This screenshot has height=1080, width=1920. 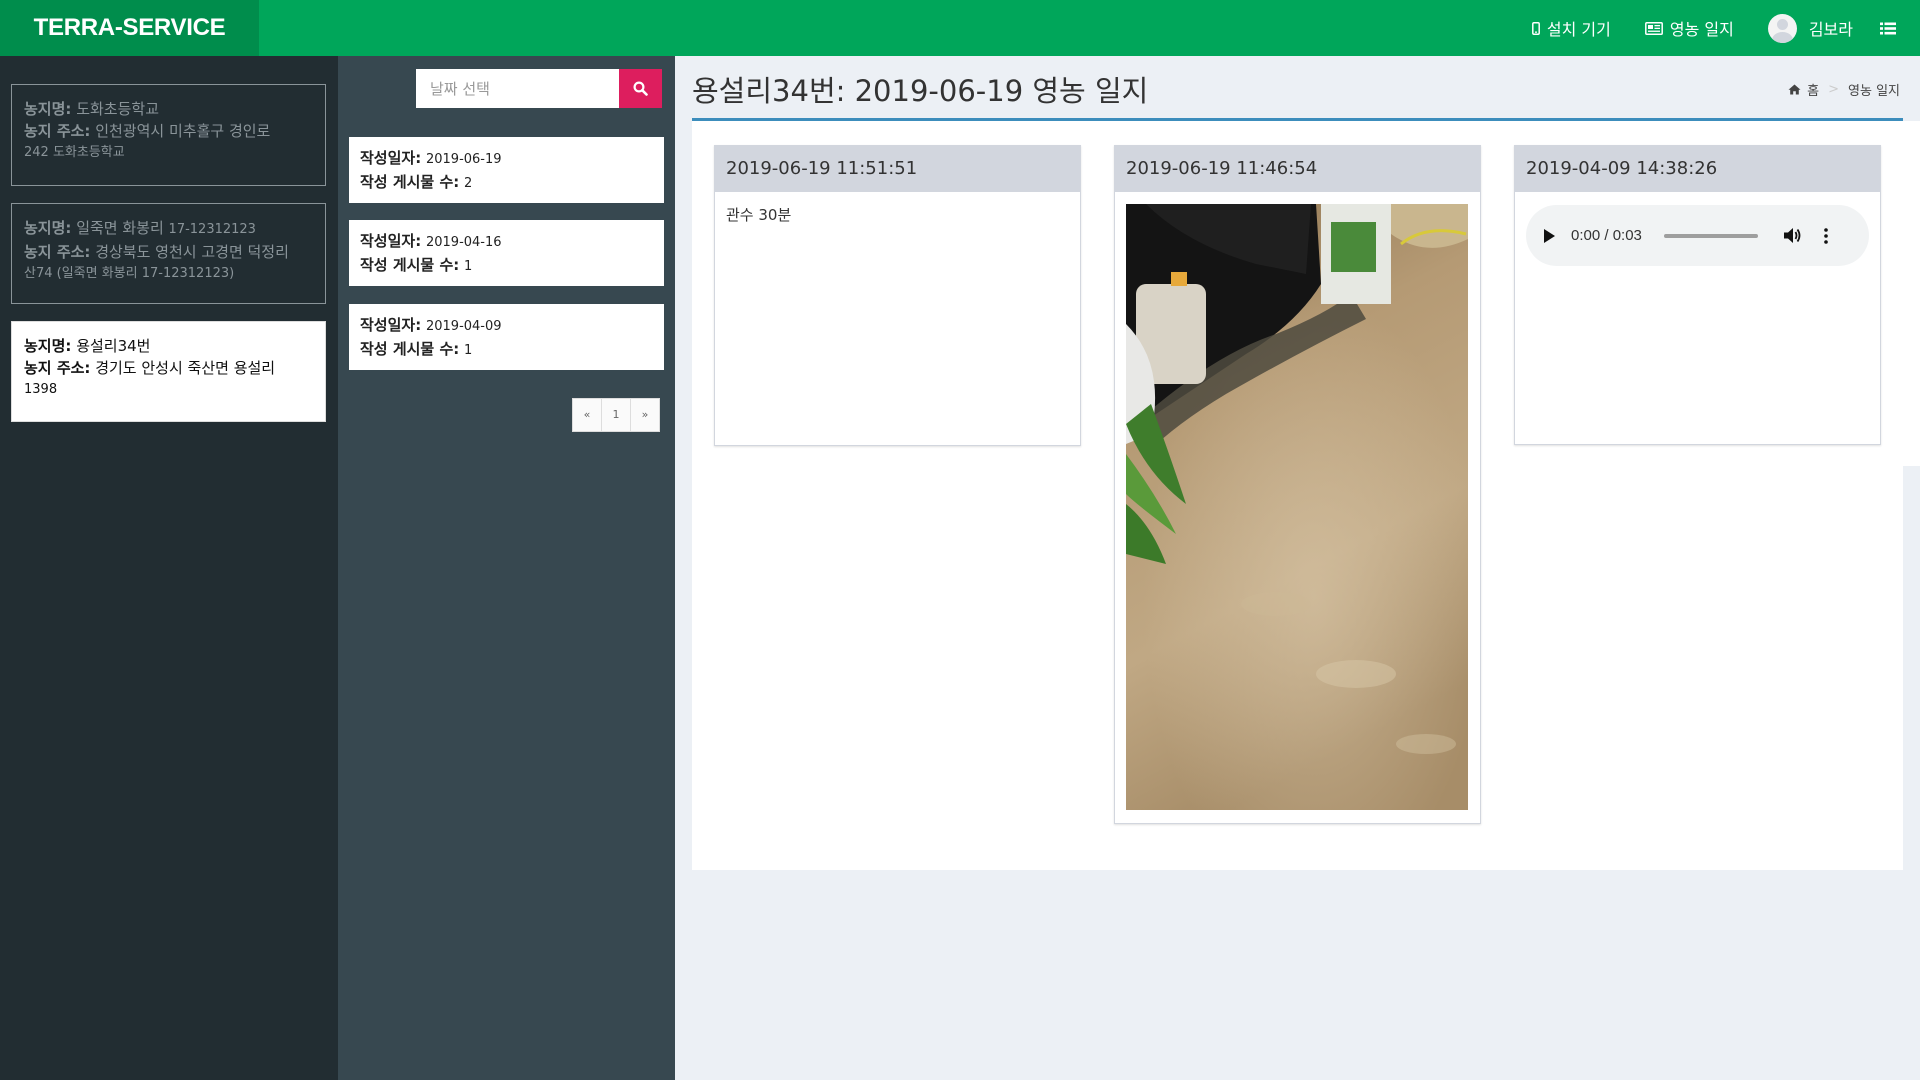 What do you see at coordinates (1830, 29) in the screenshot?
I see `user-name: 김보라` at bounding box center [1830, 29].